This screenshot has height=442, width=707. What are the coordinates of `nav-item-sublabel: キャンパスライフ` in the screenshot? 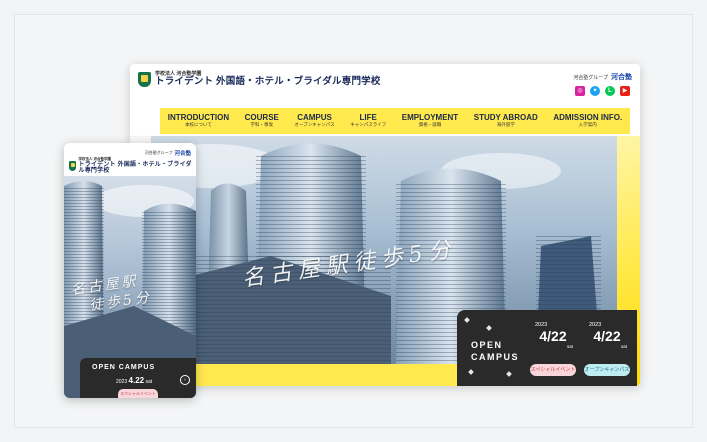 It's located at (368, 124).